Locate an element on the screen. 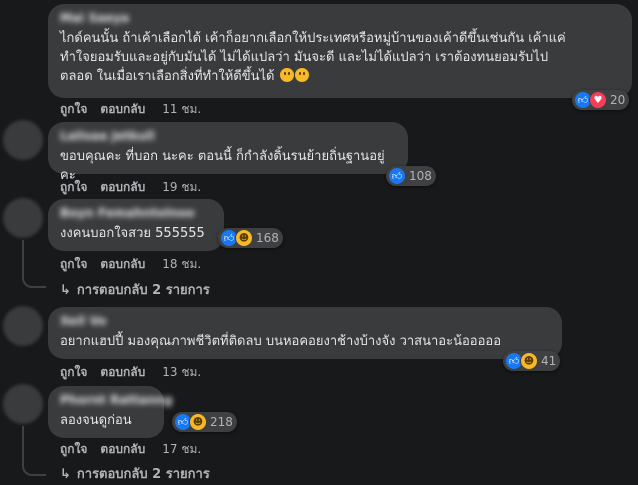  comment-bubble: Phornt Rattanng ลองจนดูก่อน is located at coordinates (110, 412).